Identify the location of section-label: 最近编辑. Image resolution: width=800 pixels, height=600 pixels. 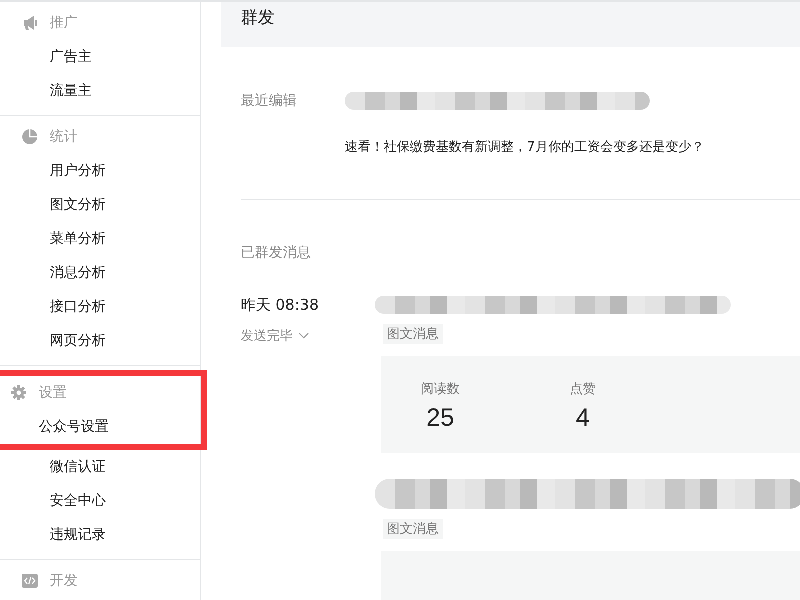
(269, 101).